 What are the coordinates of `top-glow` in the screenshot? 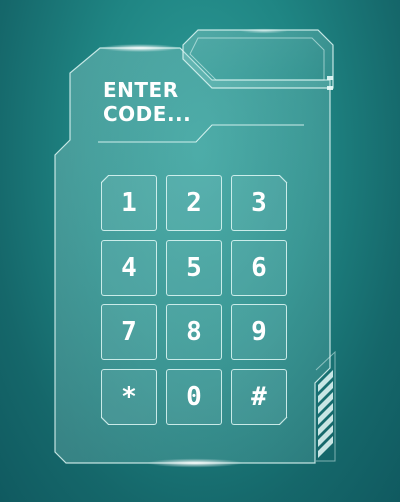 It's located at (140, 48).